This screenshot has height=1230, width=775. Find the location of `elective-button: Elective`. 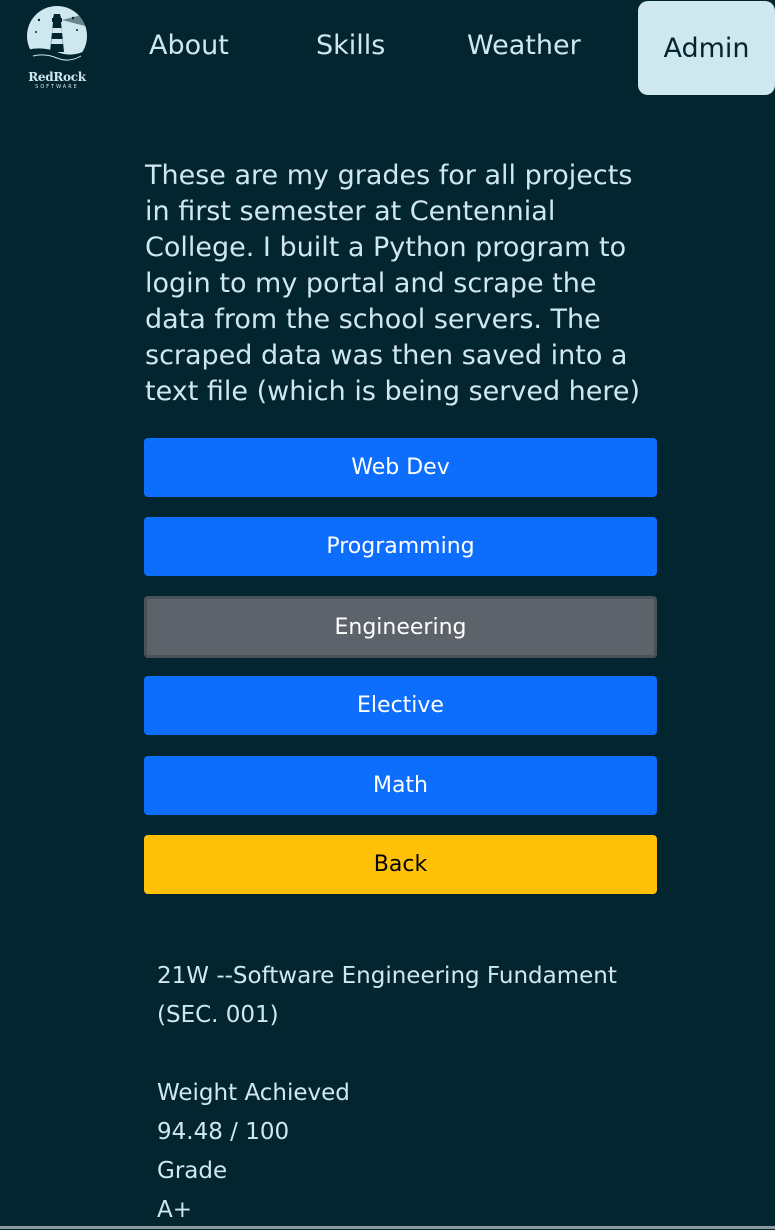

elective-button: Elective is located at coordinates (400, 705).